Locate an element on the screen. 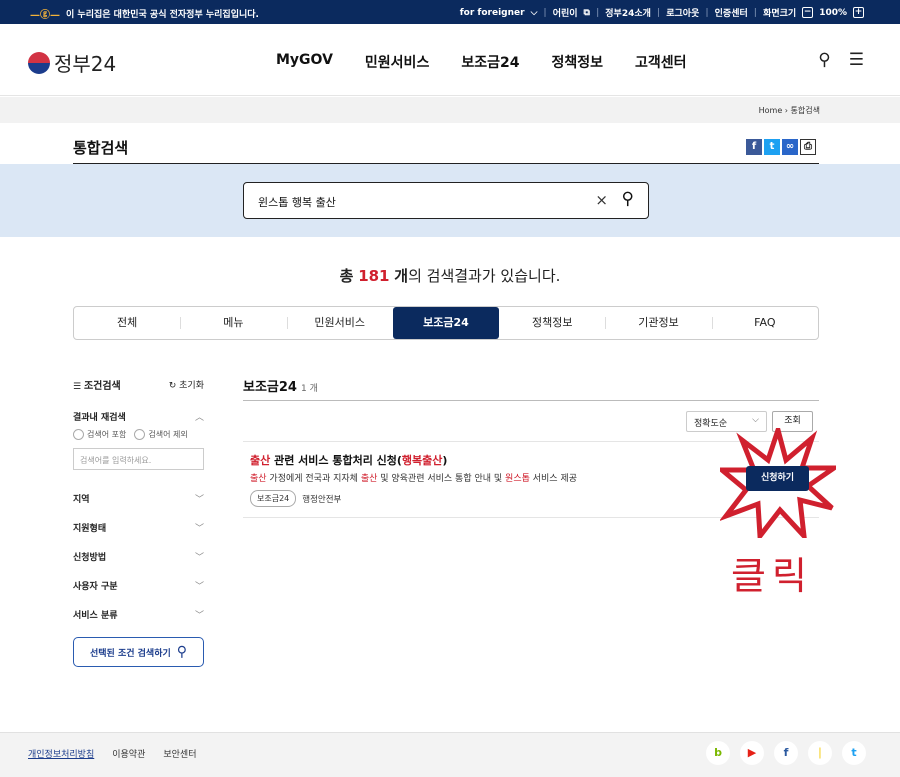 Image resolution: width=900 pixels, height=777 pixels. filter-user-type: 사용자 구분 ﹀ is located at coordinates (138, 585).